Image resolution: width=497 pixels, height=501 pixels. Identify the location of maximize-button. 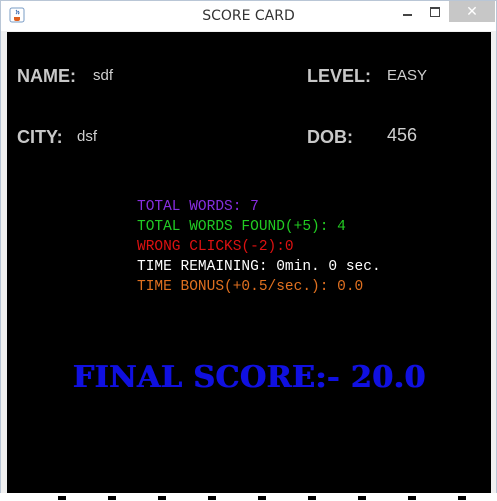
(435, 11).